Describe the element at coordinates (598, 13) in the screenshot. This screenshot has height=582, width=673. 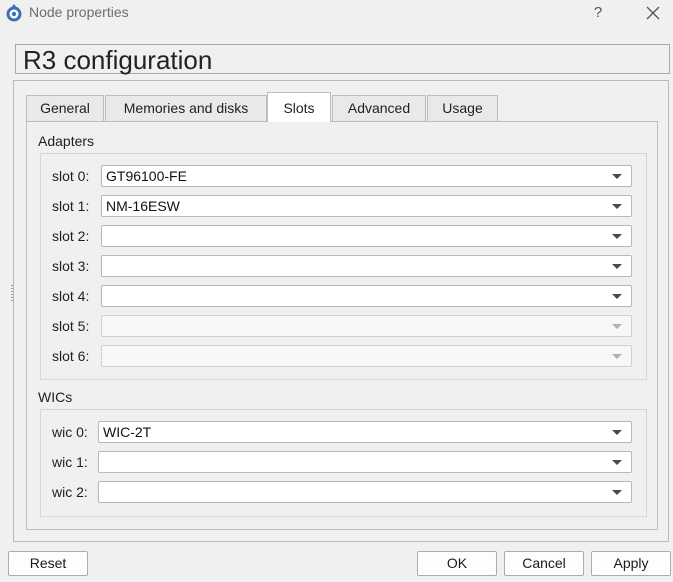
I see `help-button: ?` at that location.